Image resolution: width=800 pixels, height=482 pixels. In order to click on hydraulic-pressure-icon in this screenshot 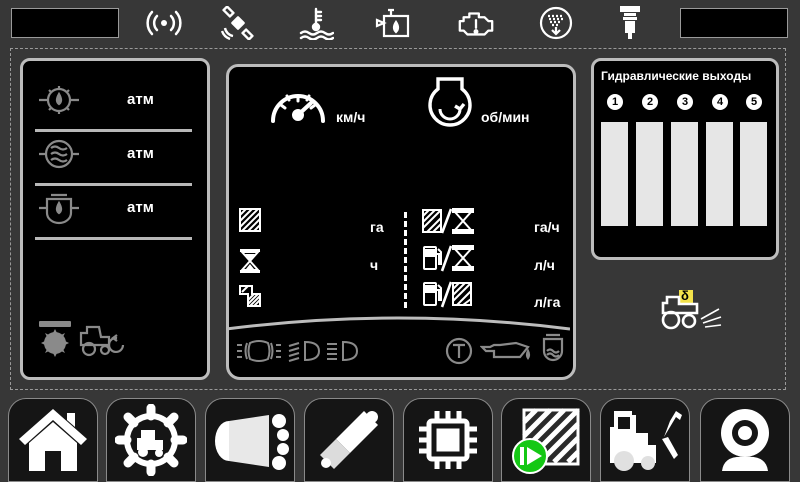, I will do `click(59, 210)`.